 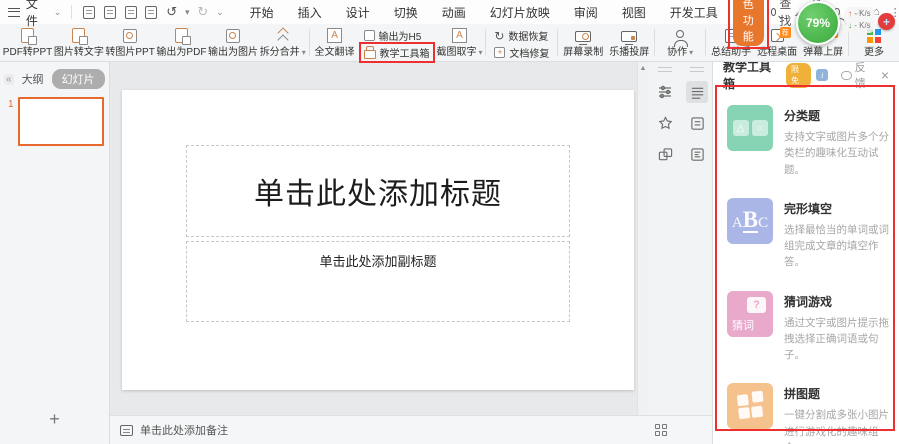 What do you see at coordinates (14, 12) in the screenshot?
I see `hamburger-menu-icon` at bounding box center [14, 12].